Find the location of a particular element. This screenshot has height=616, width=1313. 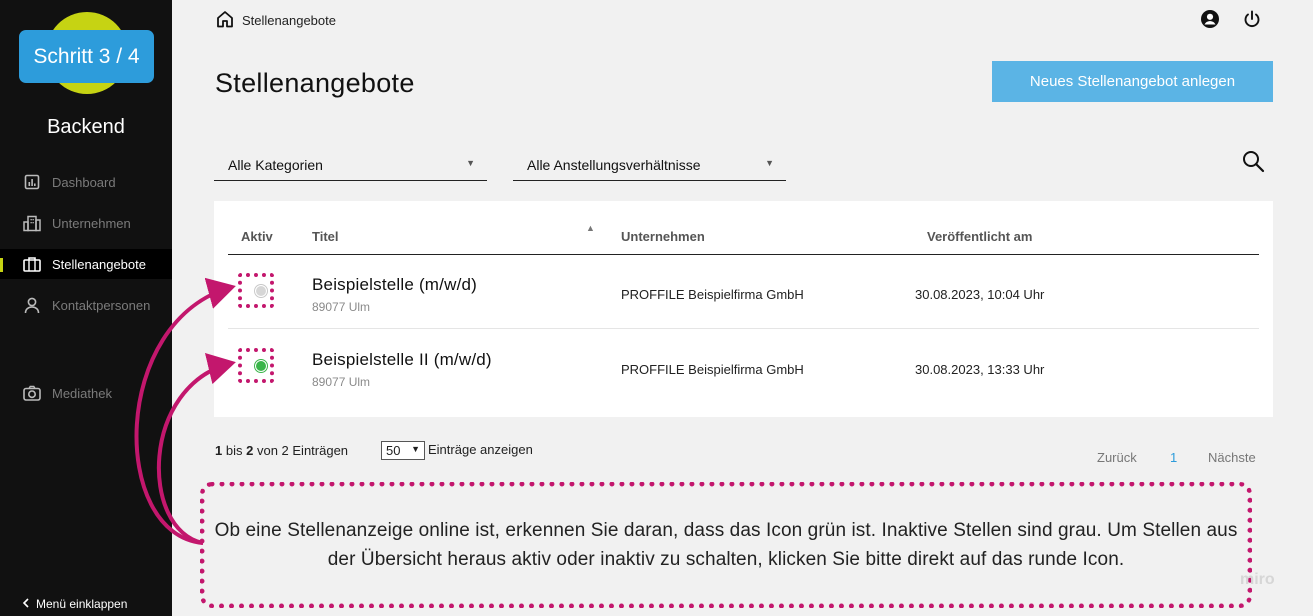

column-header-unternehmen: Unternehmen is located at coordinates (663, 236).